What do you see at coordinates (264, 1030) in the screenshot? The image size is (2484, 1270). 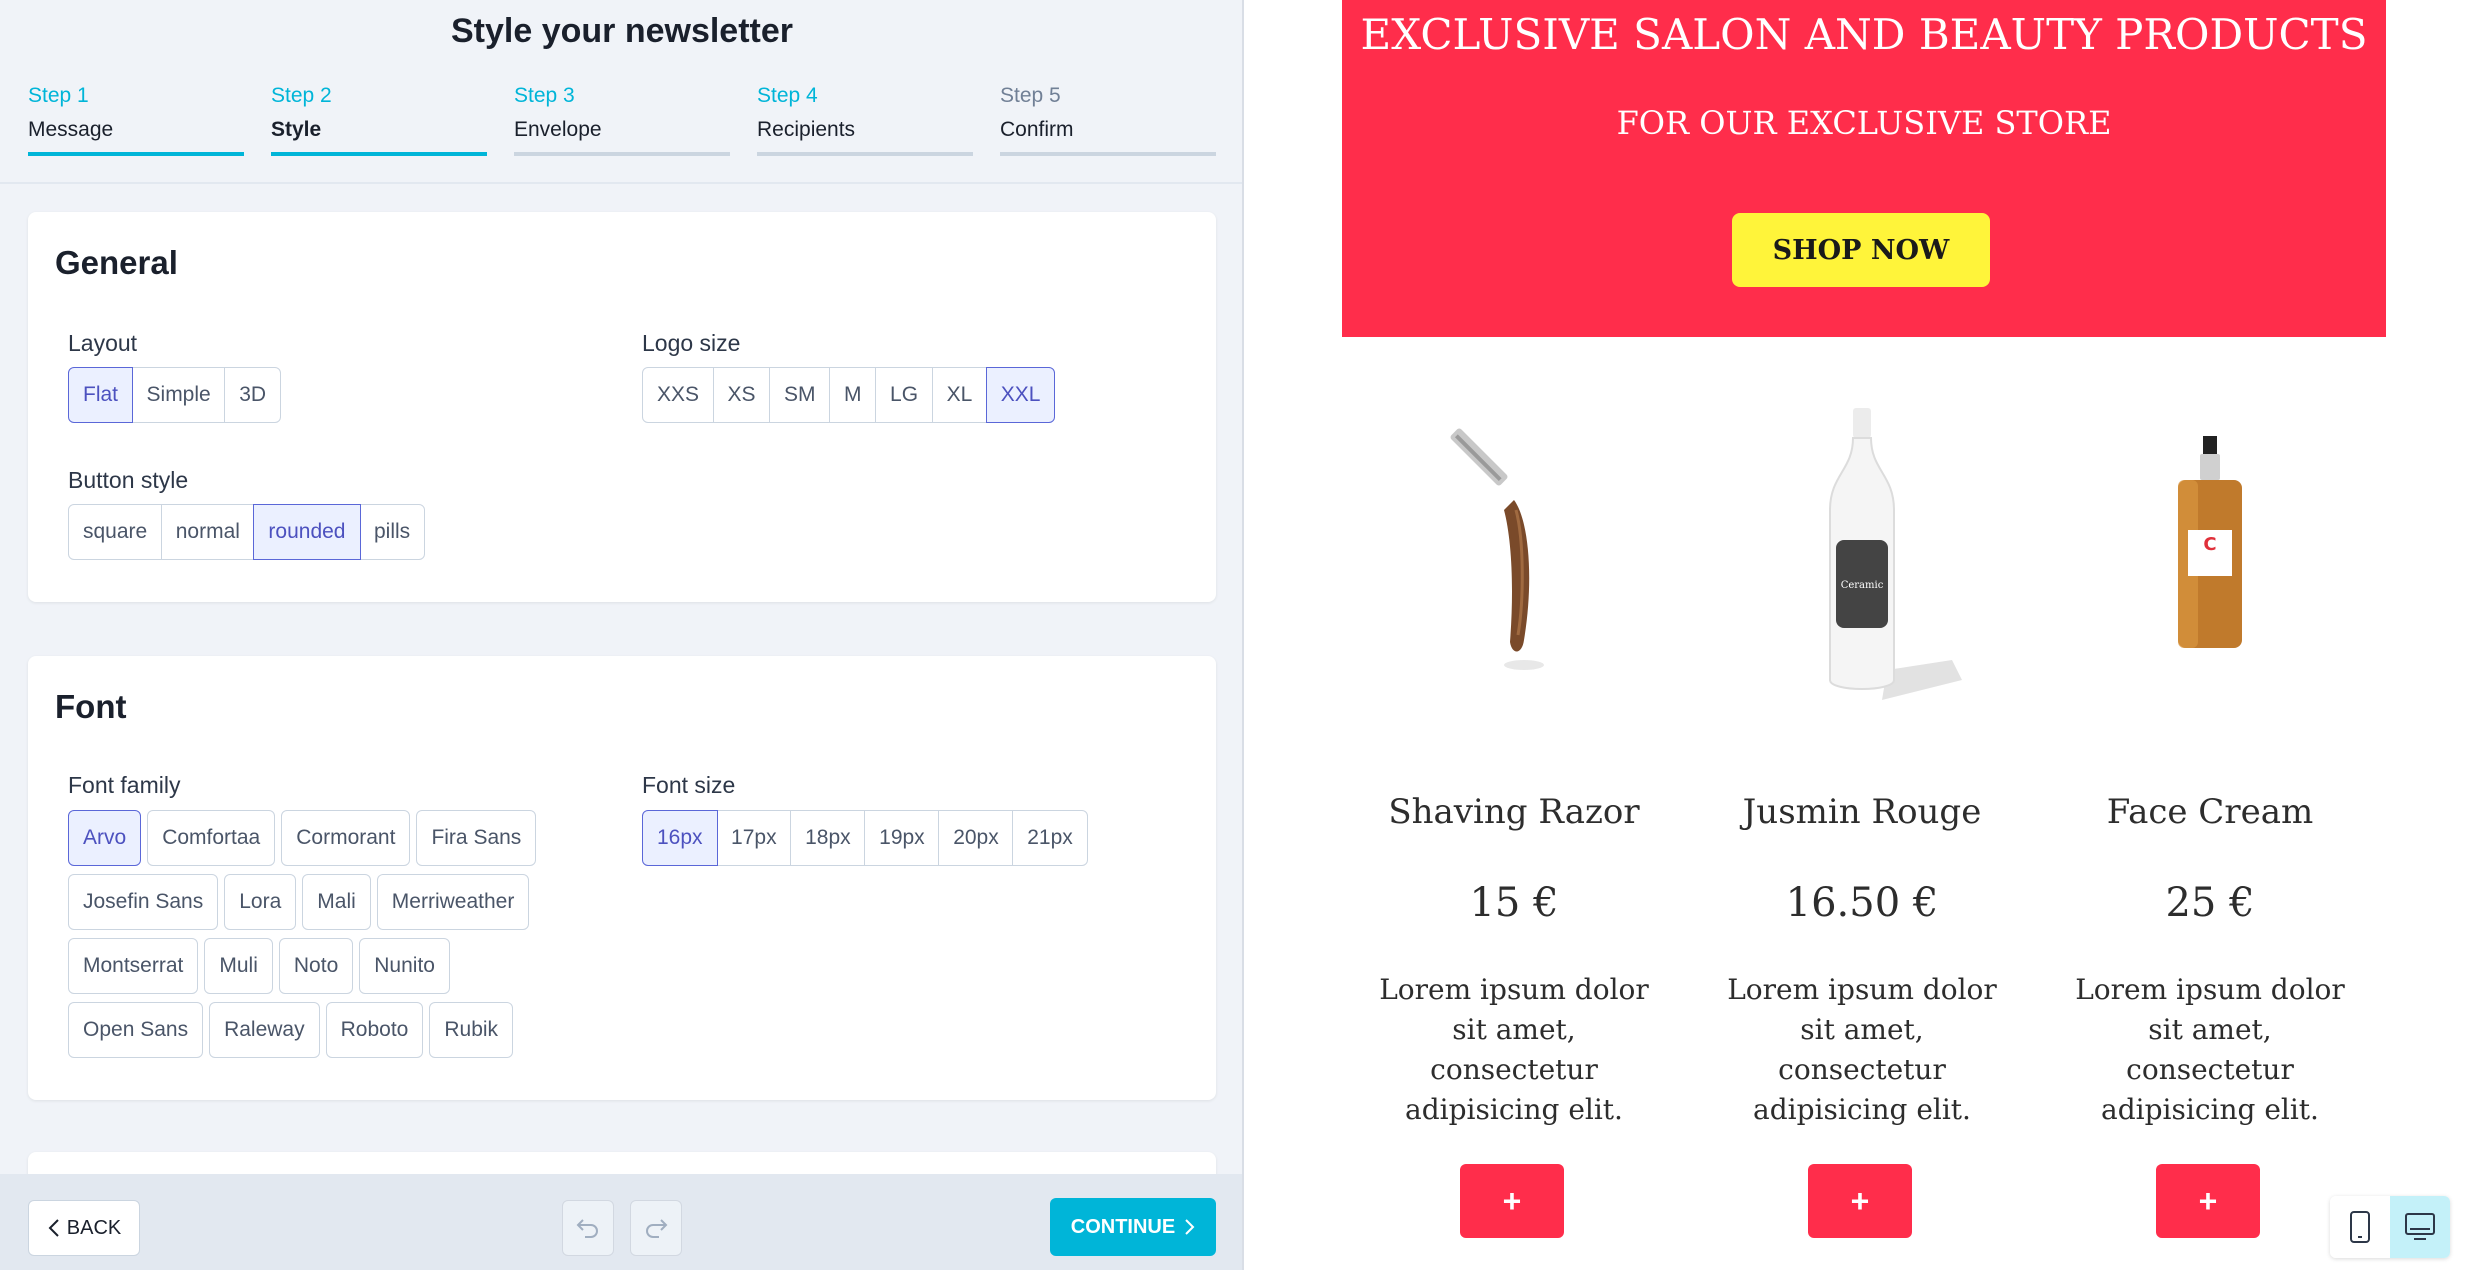 I see `font-option-raleway: Raleway` at bounding box center [264, 1030].